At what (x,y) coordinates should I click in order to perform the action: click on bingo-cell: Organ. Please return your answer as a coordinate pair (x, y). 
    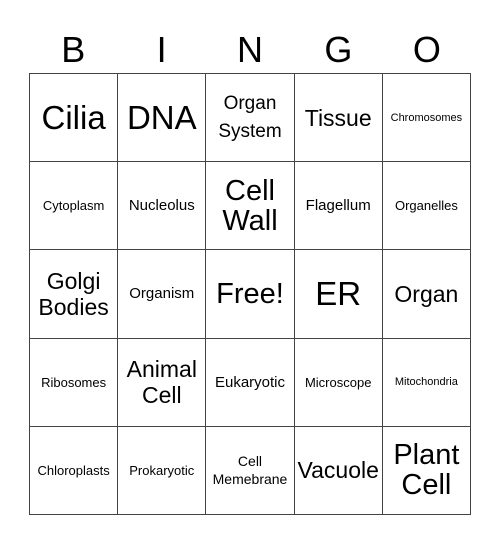
    Looking at the image, I should click on (426, 294).